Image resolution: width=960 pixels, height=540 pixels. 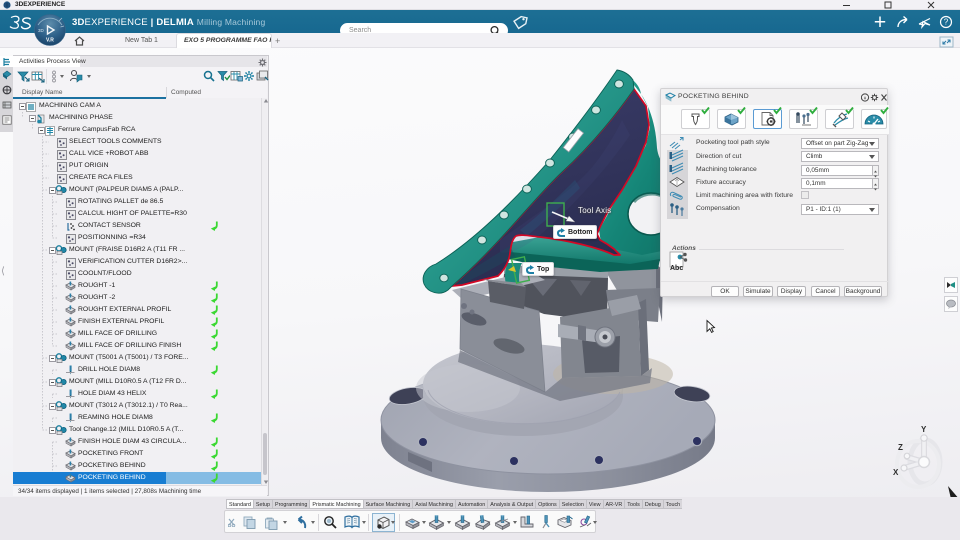 What do you see at coordinates (41, 30) in the screenshot?
I see `svg-text: 3D` at bounding box center [41, 30].